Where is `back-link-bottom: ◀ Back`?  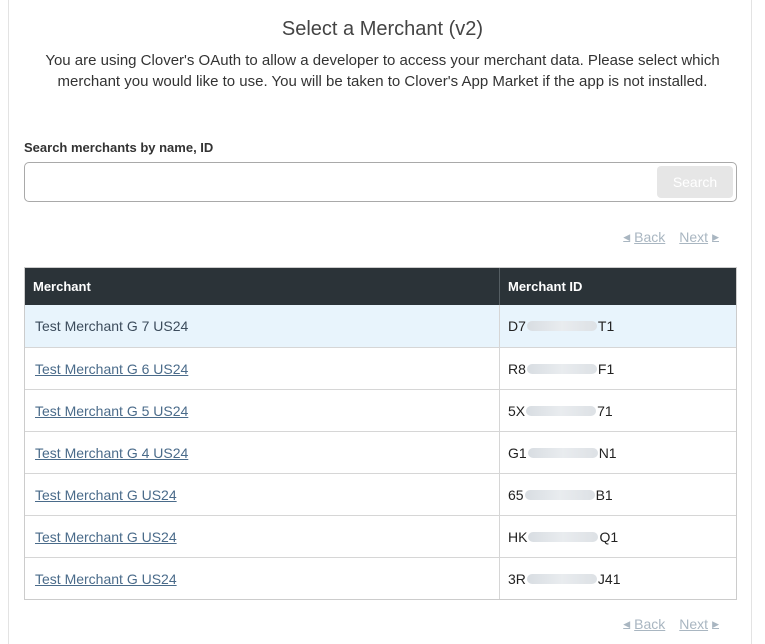 back-link-bottom: ◀ Back is located at coordinates (644, 624).